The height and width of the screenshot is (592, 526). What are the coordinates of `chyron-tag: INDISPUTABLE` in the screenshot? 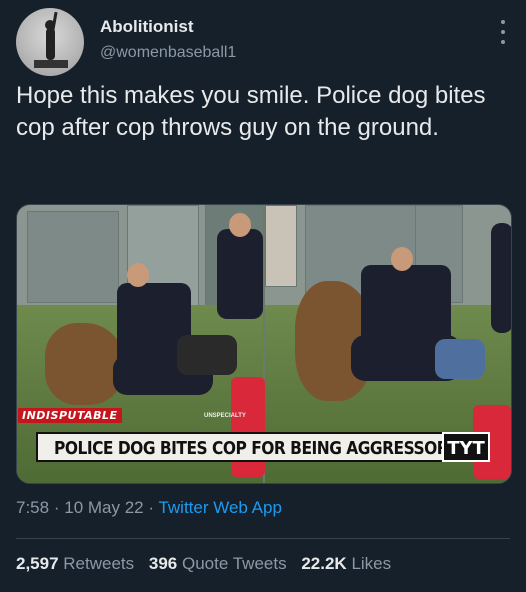 It's located at (70, 415).